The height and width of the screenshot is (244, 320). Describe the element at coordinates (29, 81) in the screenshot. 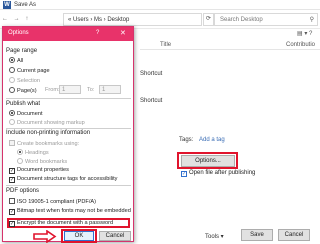

I see `radio-selection-label: Selection` at that location.